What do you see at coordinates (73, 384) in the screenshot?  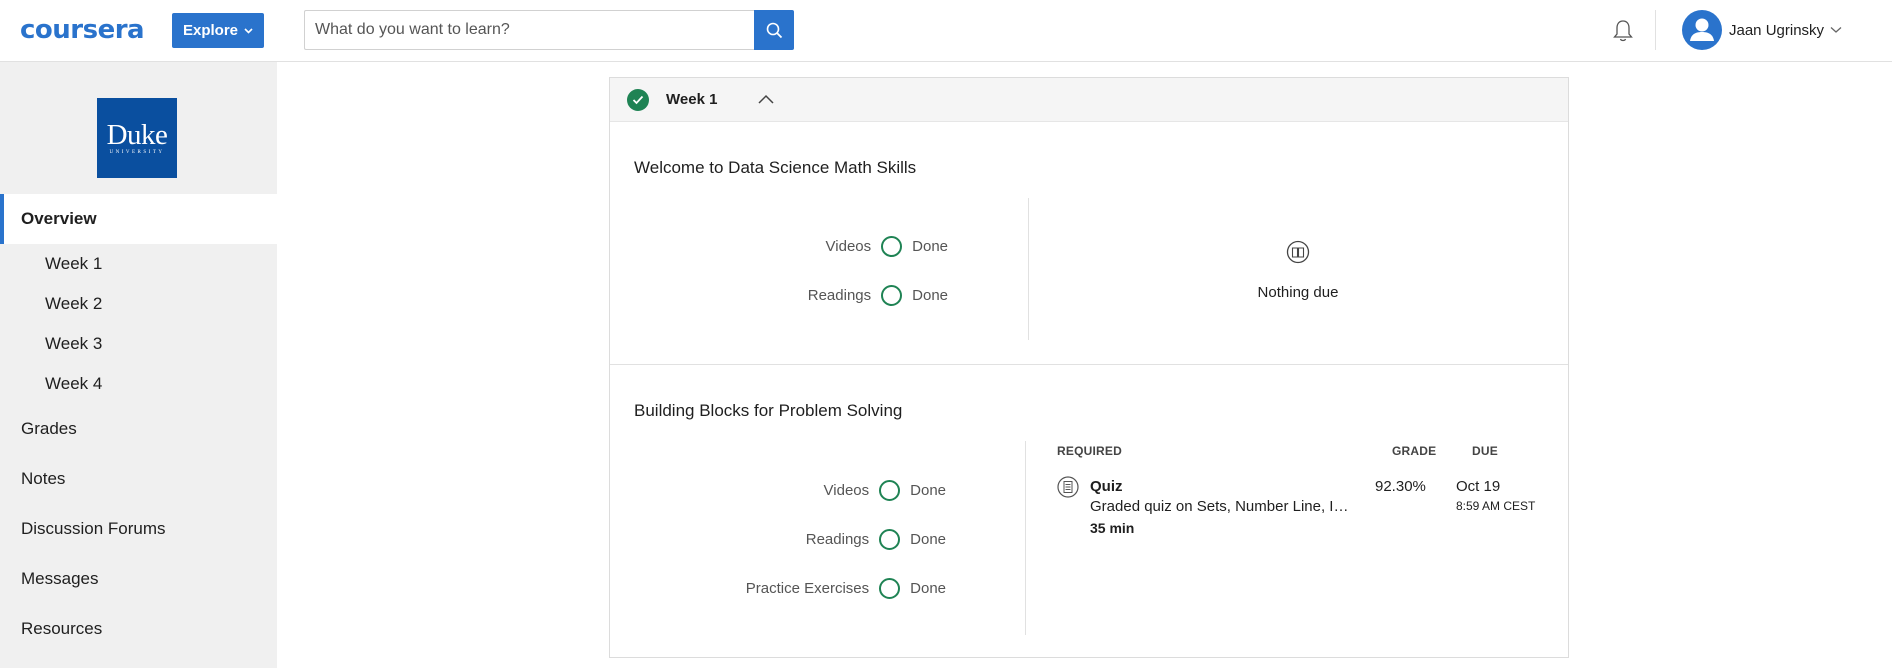 I see `sidebar-item-week-4: Week 4` at bounding box center [73, 384].